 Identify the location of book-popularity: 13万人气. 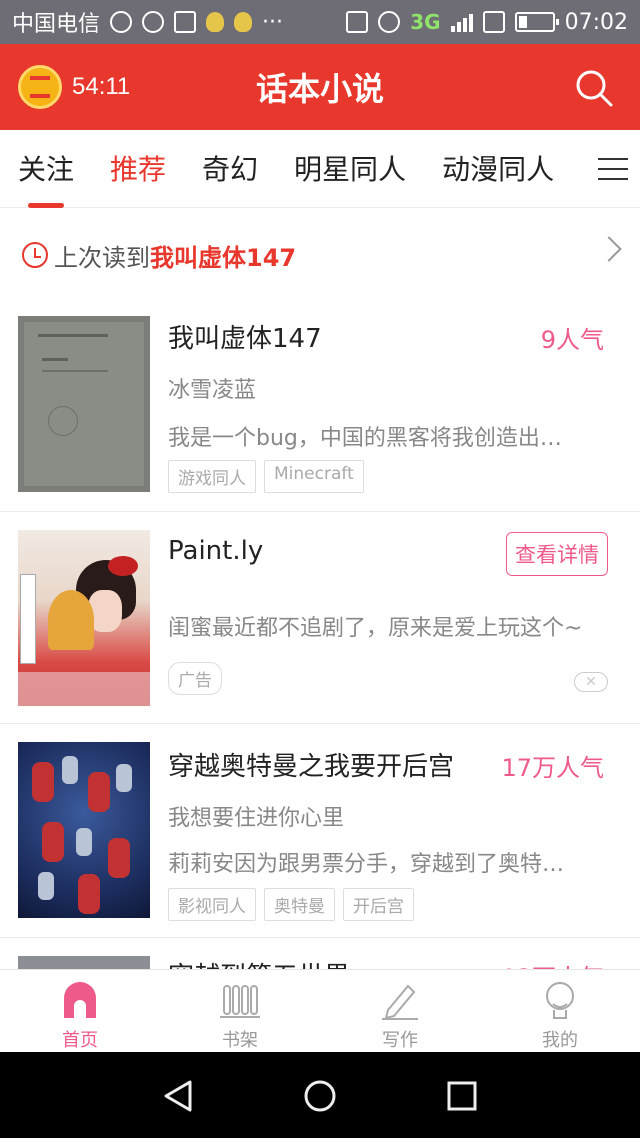
(552, 963).